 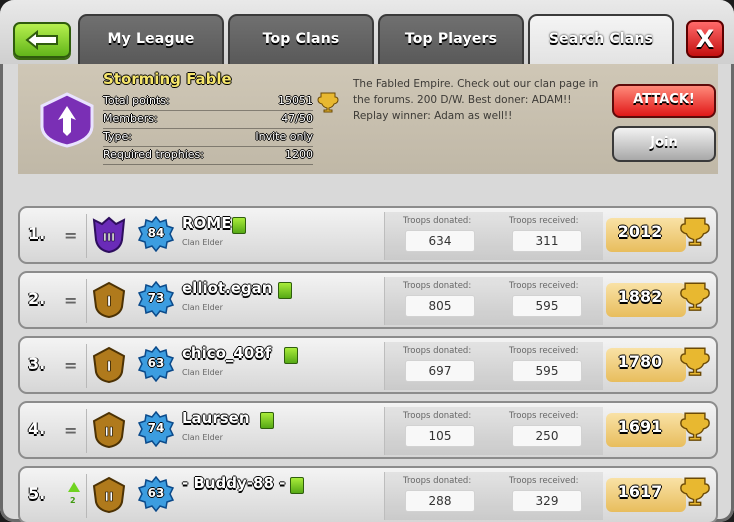 I want to click on tab-search-clans: Search Clans, so click(x=601, y=40).